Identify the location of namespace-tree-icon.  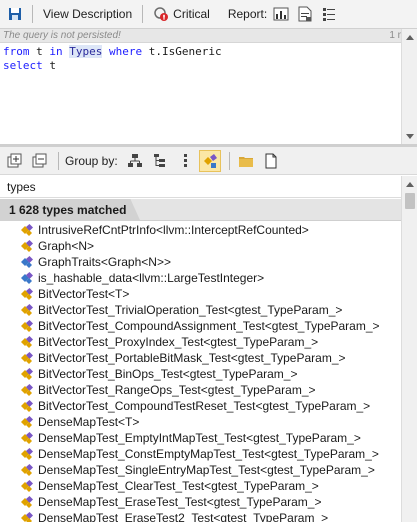
(159, 160).